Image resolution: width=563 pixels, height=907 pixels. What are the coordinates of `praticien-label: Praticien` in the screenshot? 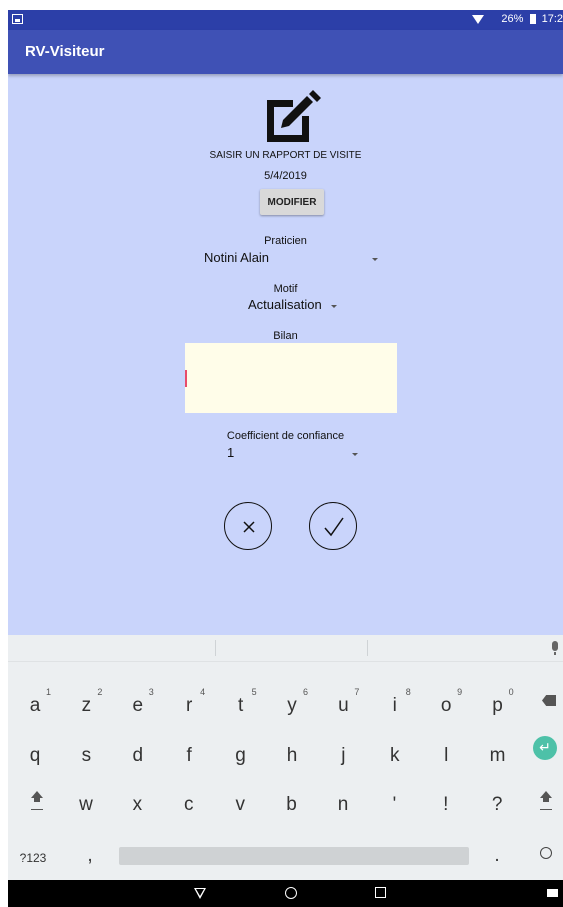 It's located at (285, 241).